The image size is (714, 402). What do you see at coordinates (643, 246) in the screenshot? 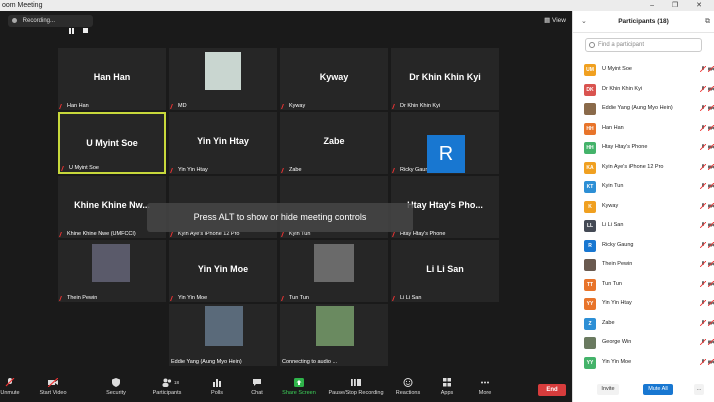
I see `participant-row: R Ricky Gaung` at bounding box center [643, 246].